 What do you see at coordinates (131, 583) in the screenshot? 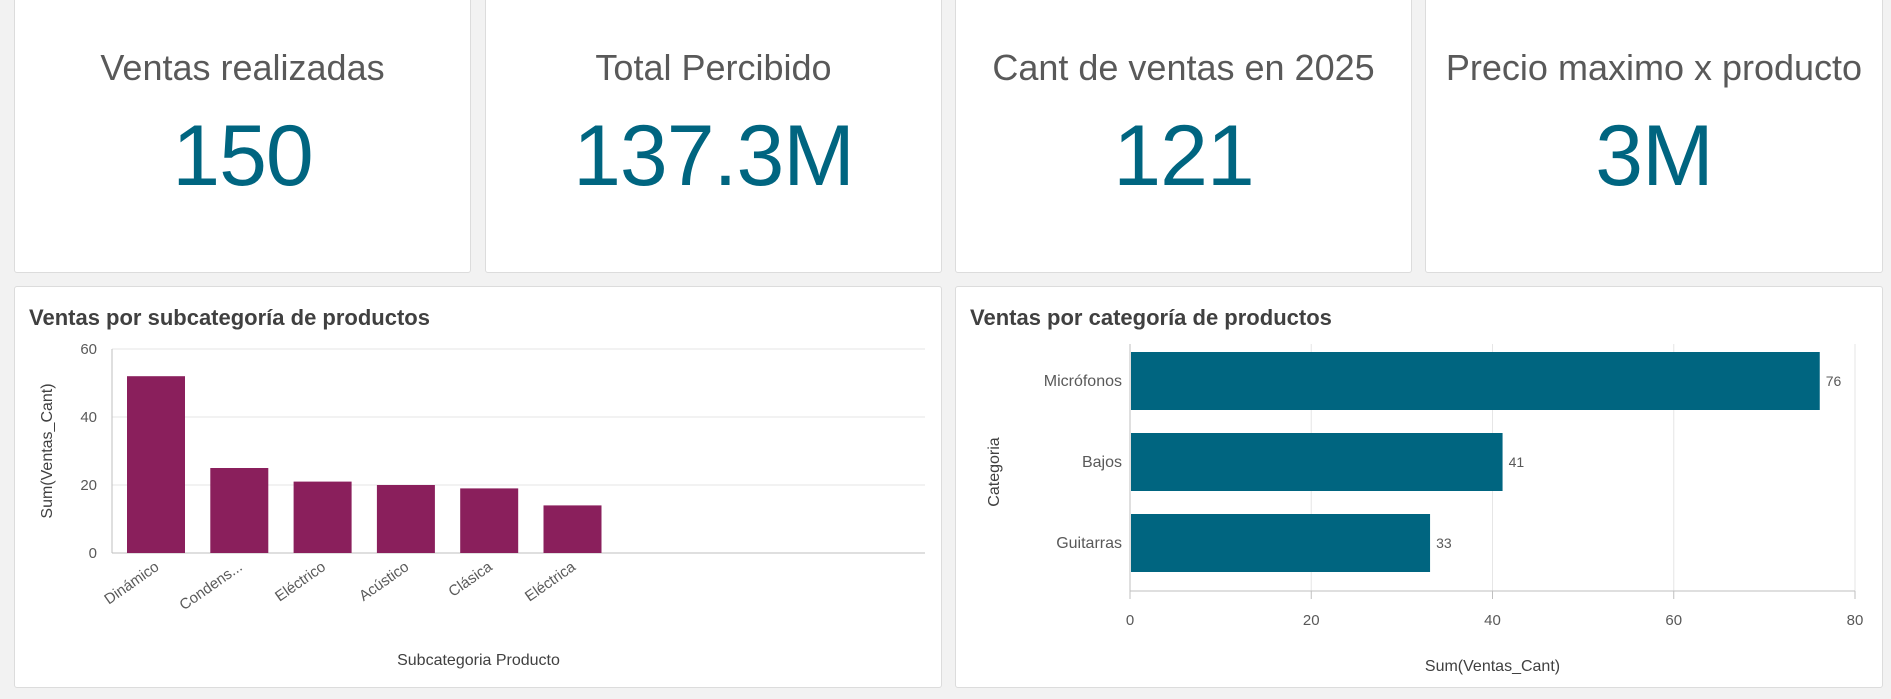
I see `x-tick-label: Dinámico` at bounding box center [131, 583].